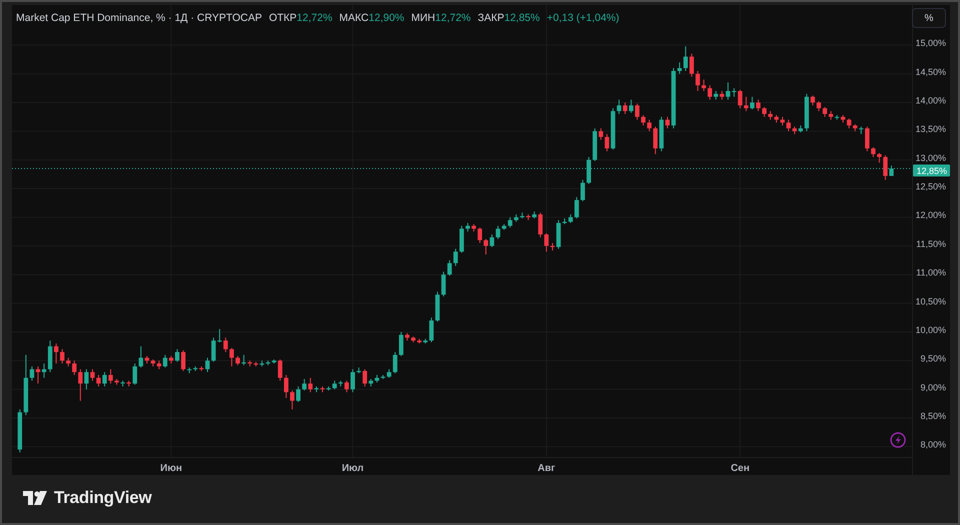 The image size is (960, 525). What do you see at coordinates (740, 468) in the screenshot?
I see `axis-label: Сен` at bounding box center [740, 468].